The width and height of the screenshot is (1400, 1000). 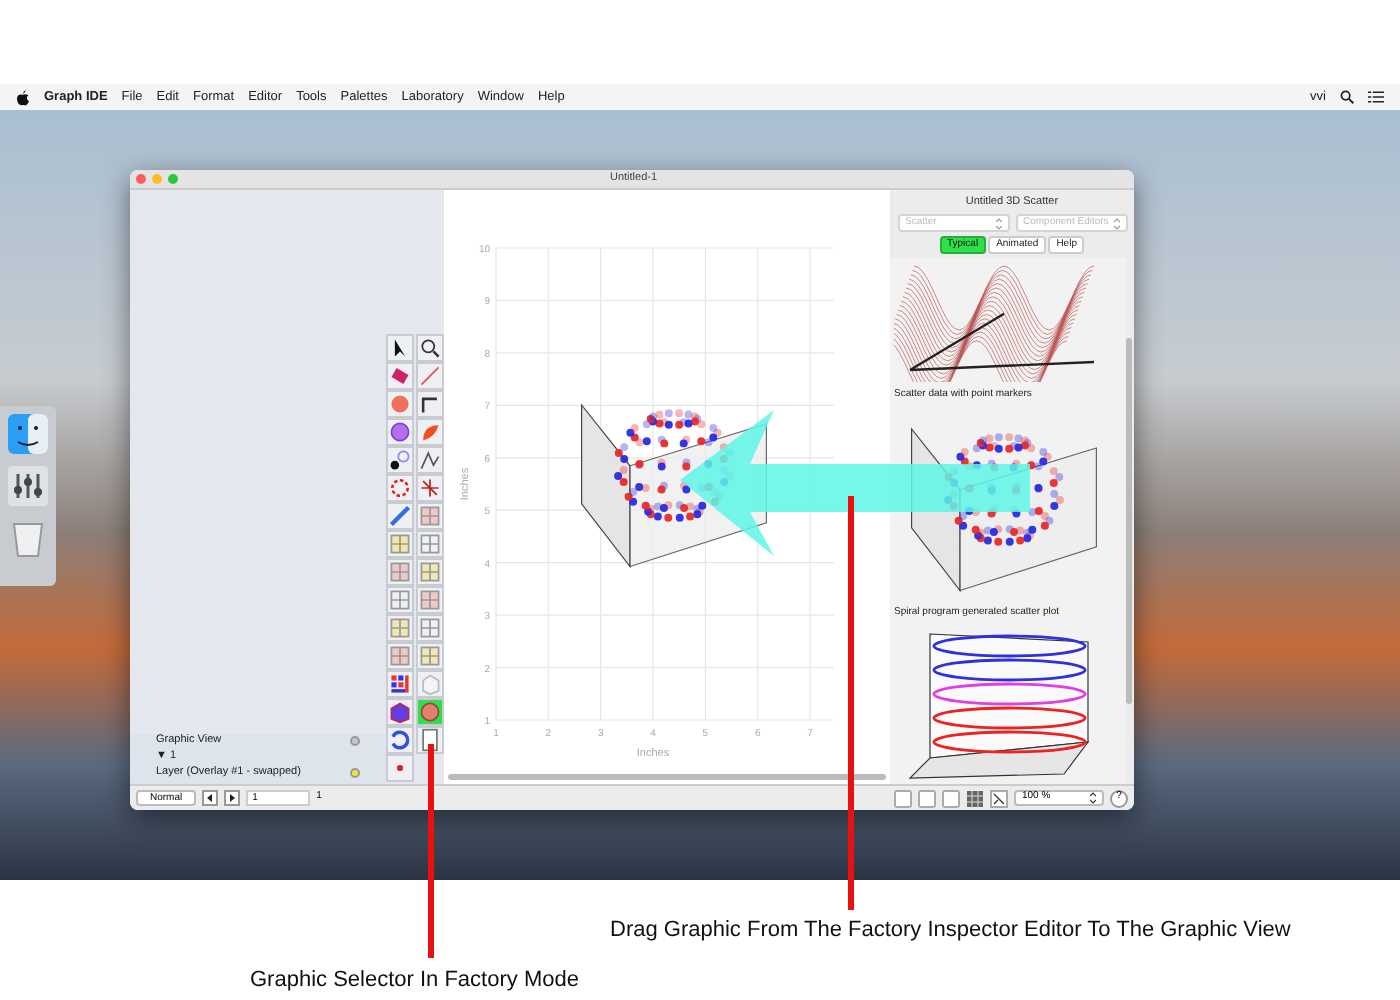 What do you see at coordinates (28, 538) in the screenshot?
I see `trash-icon` at bounding box center [28, 538].